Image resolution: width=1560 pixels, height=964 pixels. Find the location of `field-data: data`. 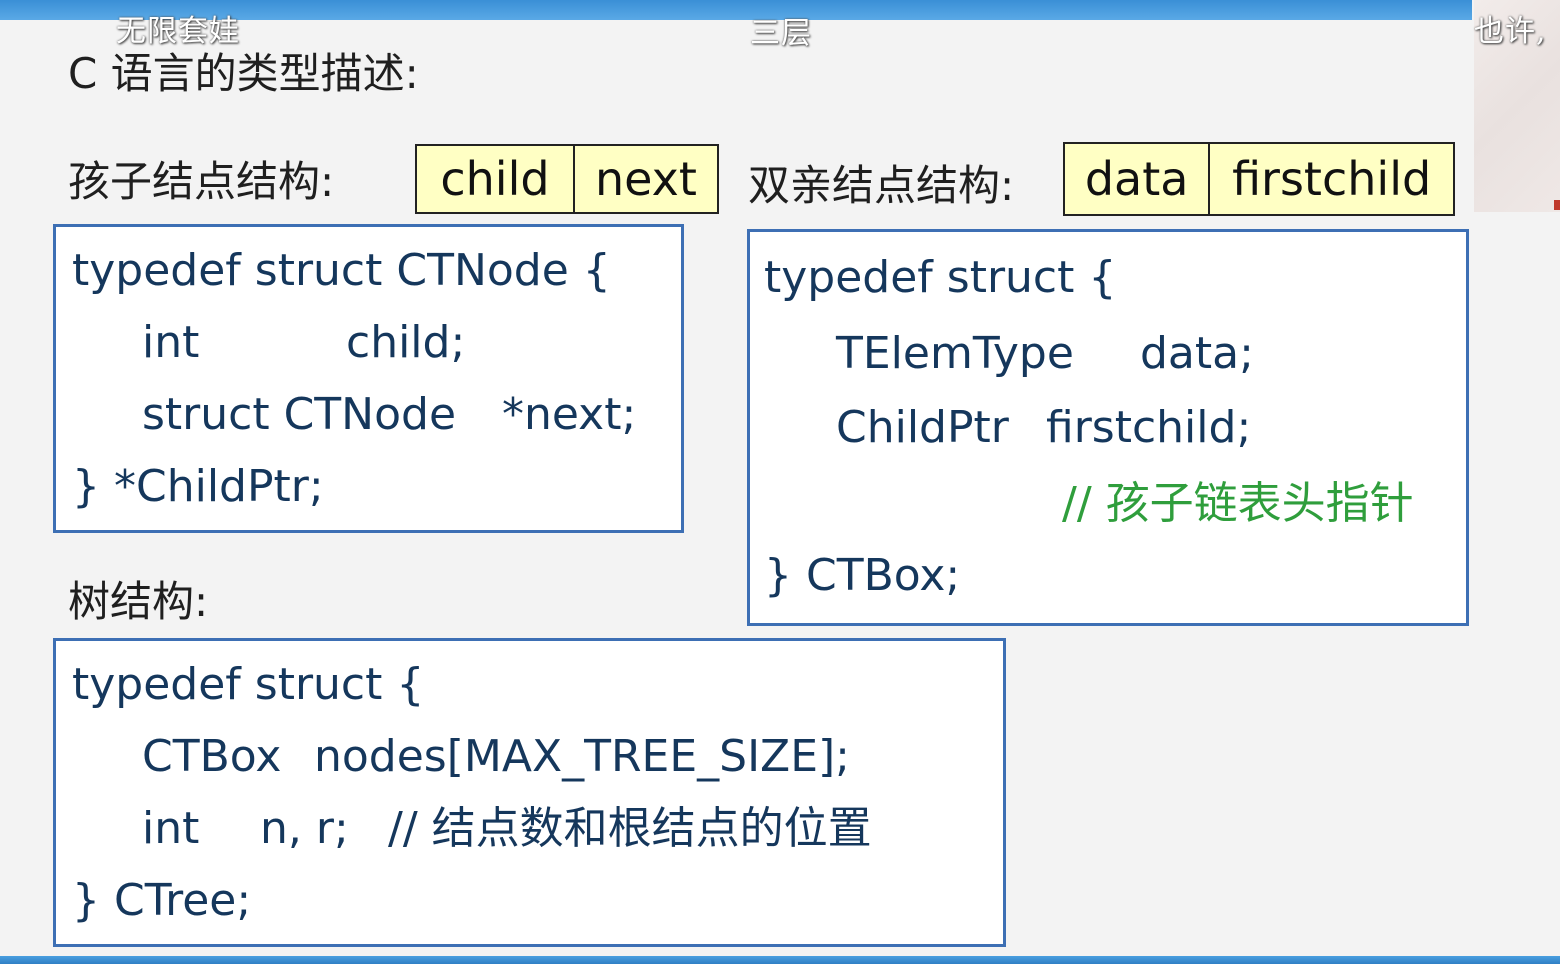

field-data: data is located at coordinates (1136, 179).